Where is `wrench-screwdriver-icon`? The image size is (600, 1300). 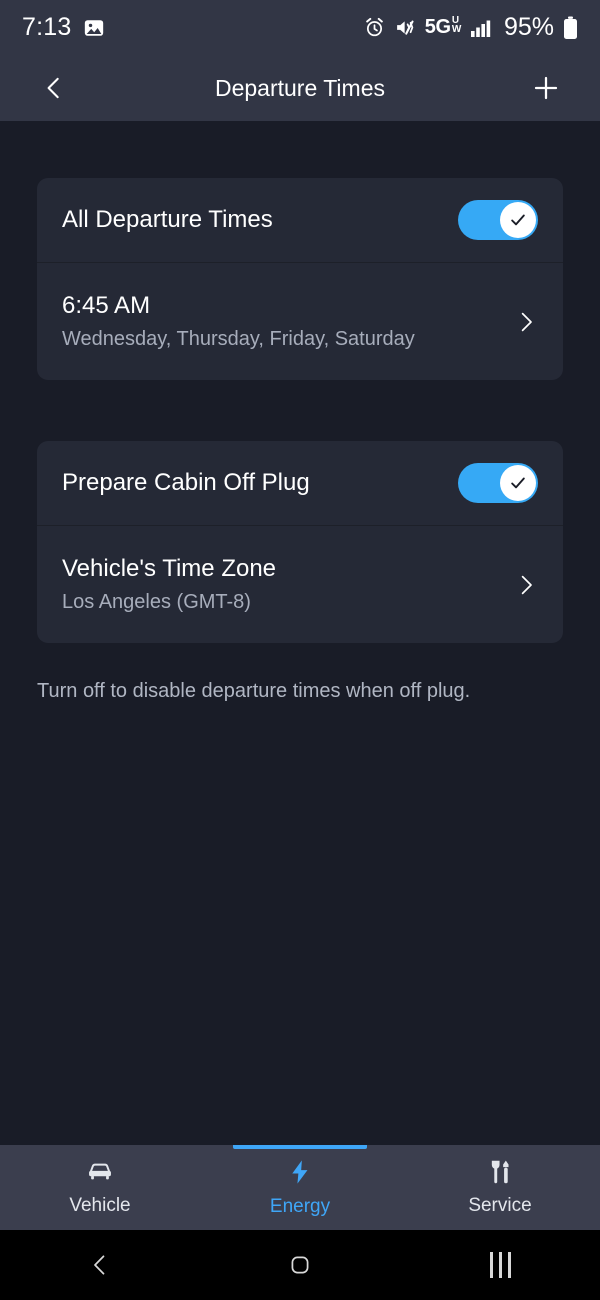 wrench-screwdriver-icon is located at coordinates (500, 1172).